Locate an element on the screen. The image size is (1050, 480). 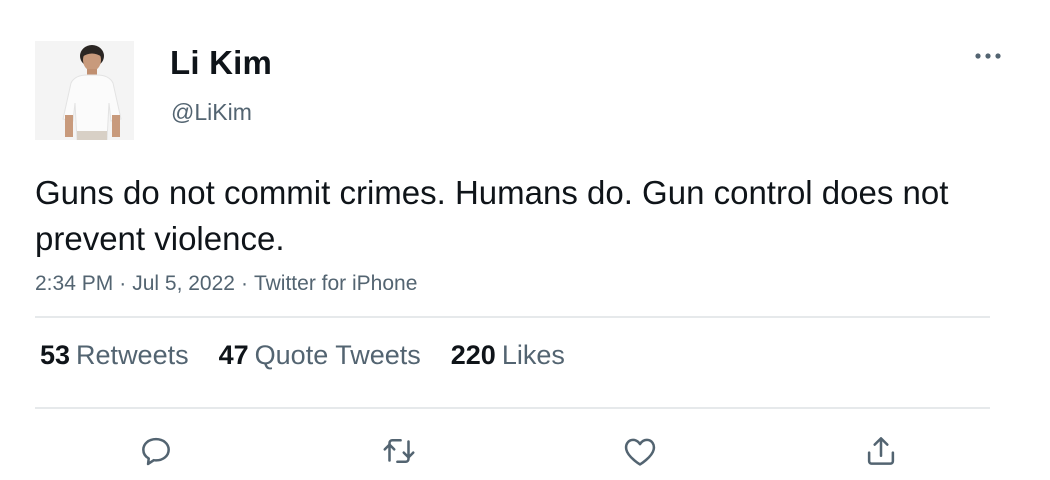
likes-label: Likes is located at coordinates (533, 355).